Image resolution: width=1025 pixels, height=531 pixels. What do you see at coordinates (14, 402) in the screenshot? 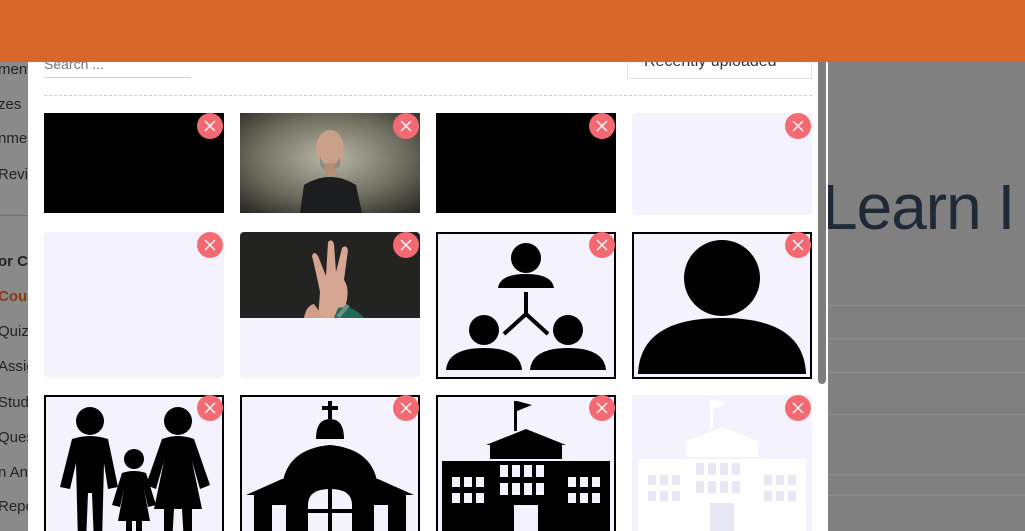
I see `sidebar-item: Stud` at bounding box center [14, 402].